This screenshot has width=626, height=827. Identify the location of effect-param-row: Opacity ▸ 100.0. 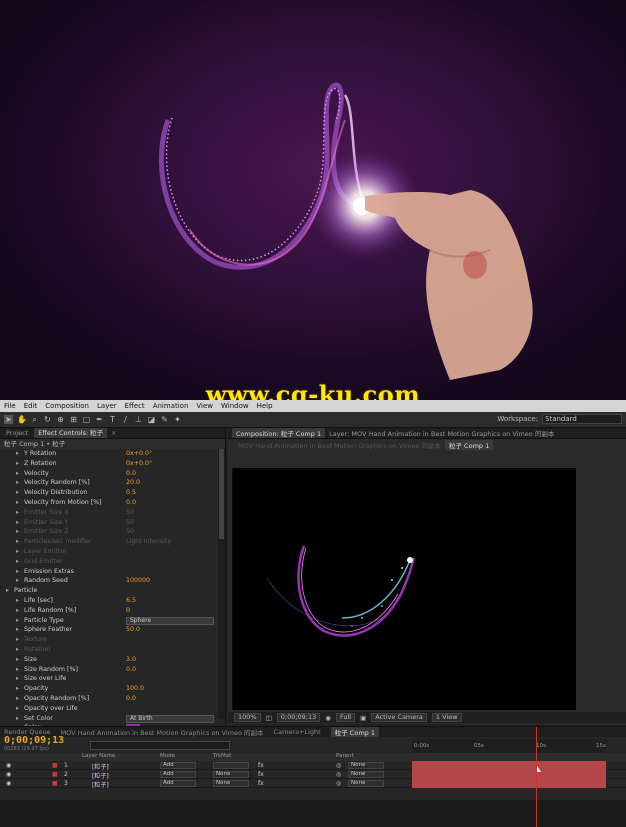
(109, 689).